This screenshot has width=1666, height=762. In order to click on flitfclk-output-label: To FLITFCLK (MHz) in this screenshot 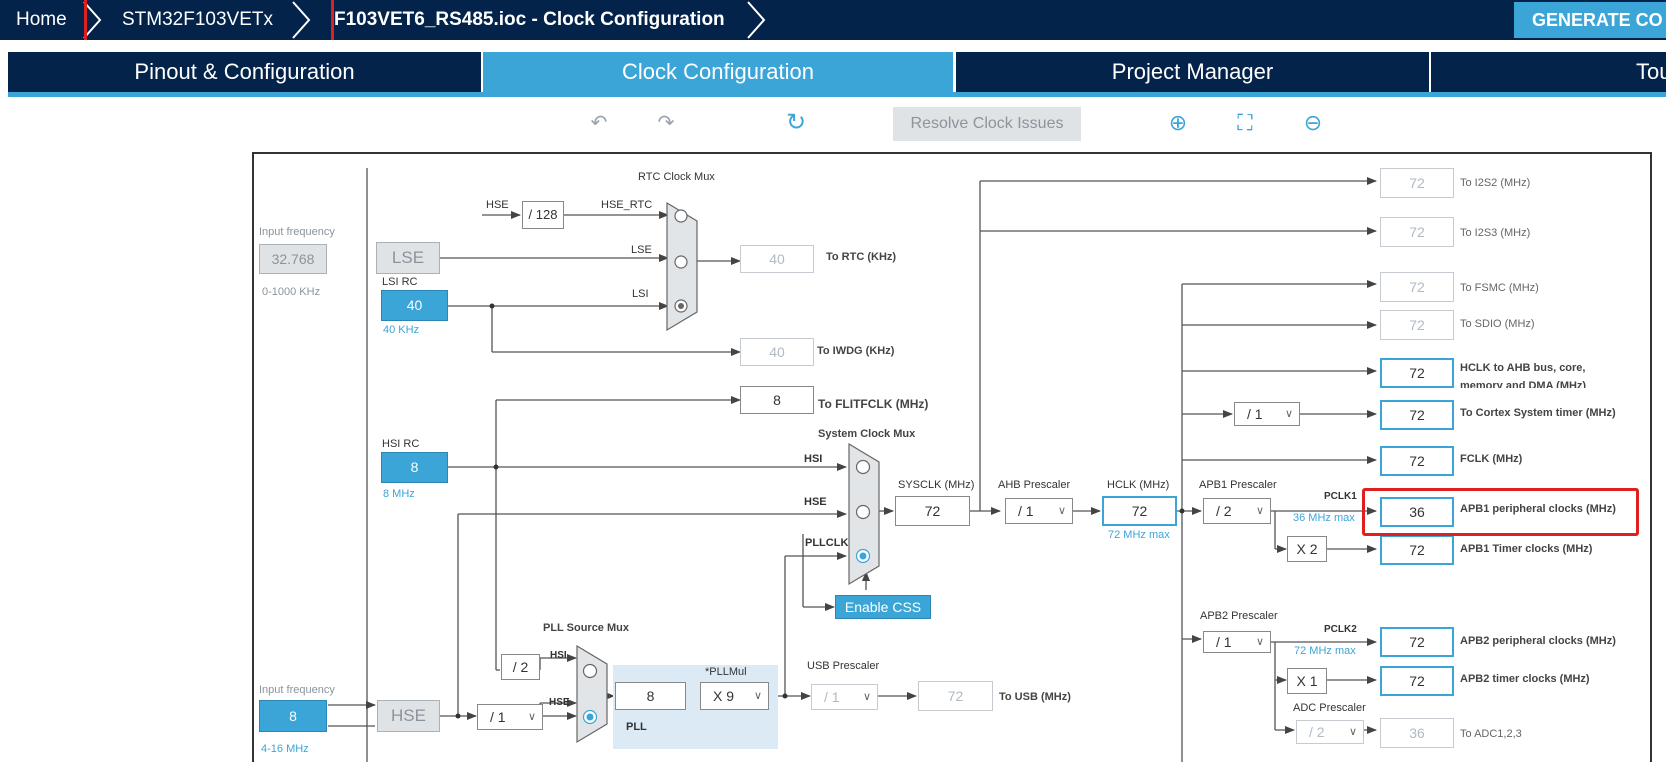, I will do `click(873, 404)`.